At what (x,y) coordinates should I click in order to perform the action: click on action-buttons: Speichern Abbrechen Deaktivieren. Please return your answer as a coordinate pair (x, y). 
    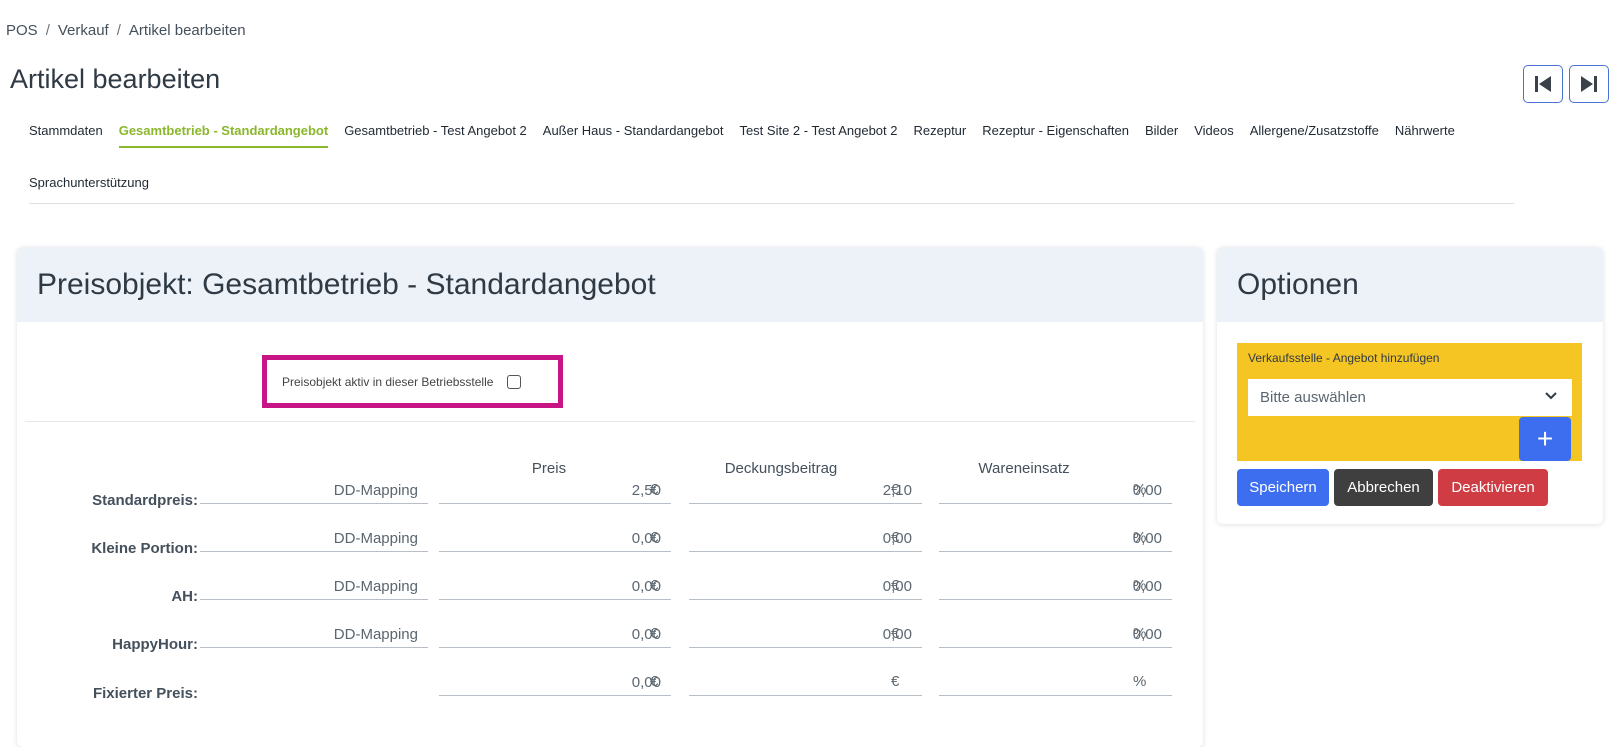
    Looking at the image, I should click on (1392, 487).